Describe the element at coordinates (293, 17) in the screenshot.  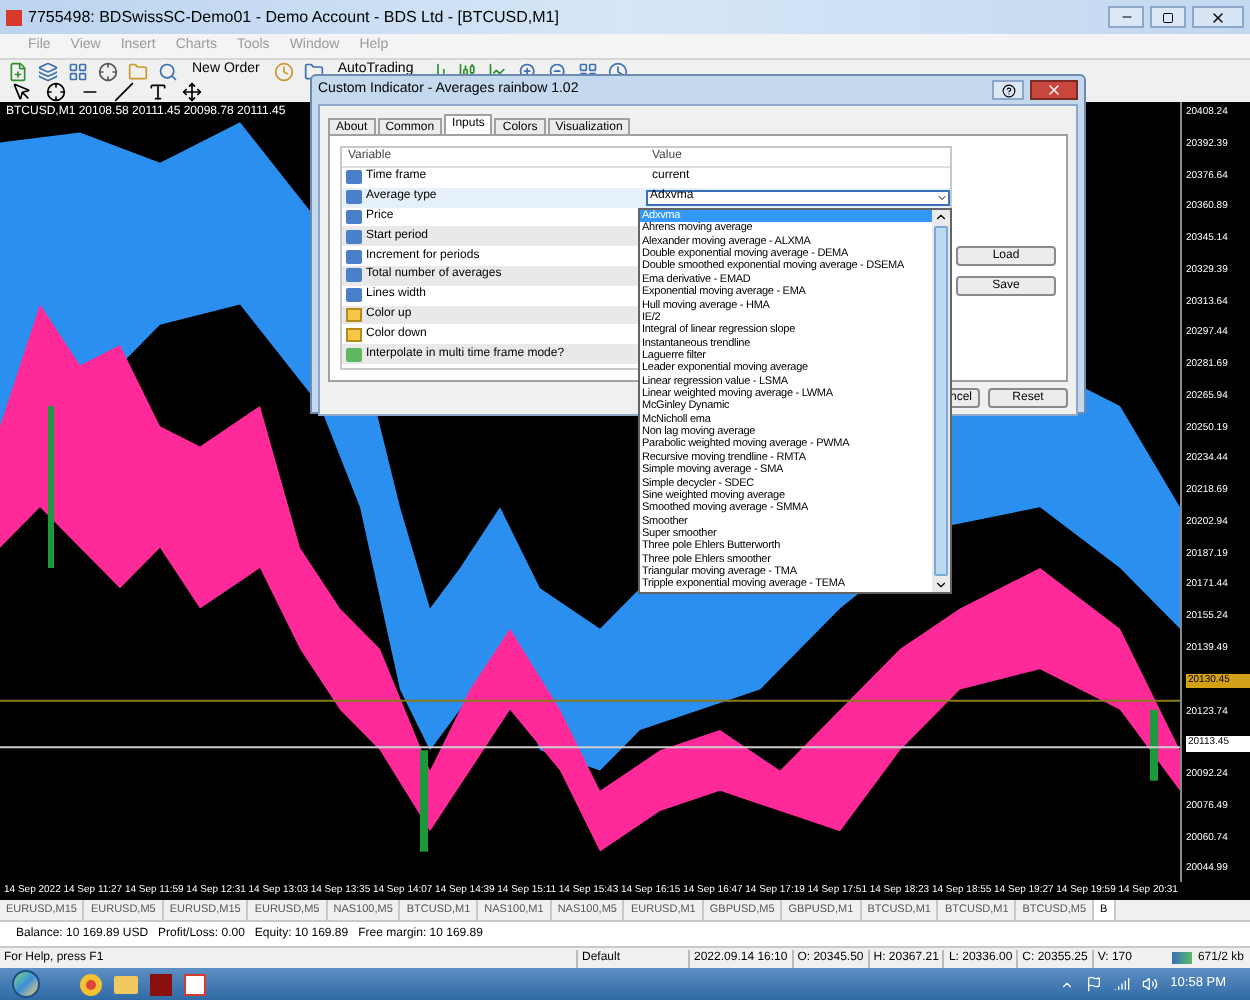
I see `window-title: 7755498: BDSwissSC-Demo01 - Demo Account - BDS Ltd - [BTCUSD,M1]` at that location.